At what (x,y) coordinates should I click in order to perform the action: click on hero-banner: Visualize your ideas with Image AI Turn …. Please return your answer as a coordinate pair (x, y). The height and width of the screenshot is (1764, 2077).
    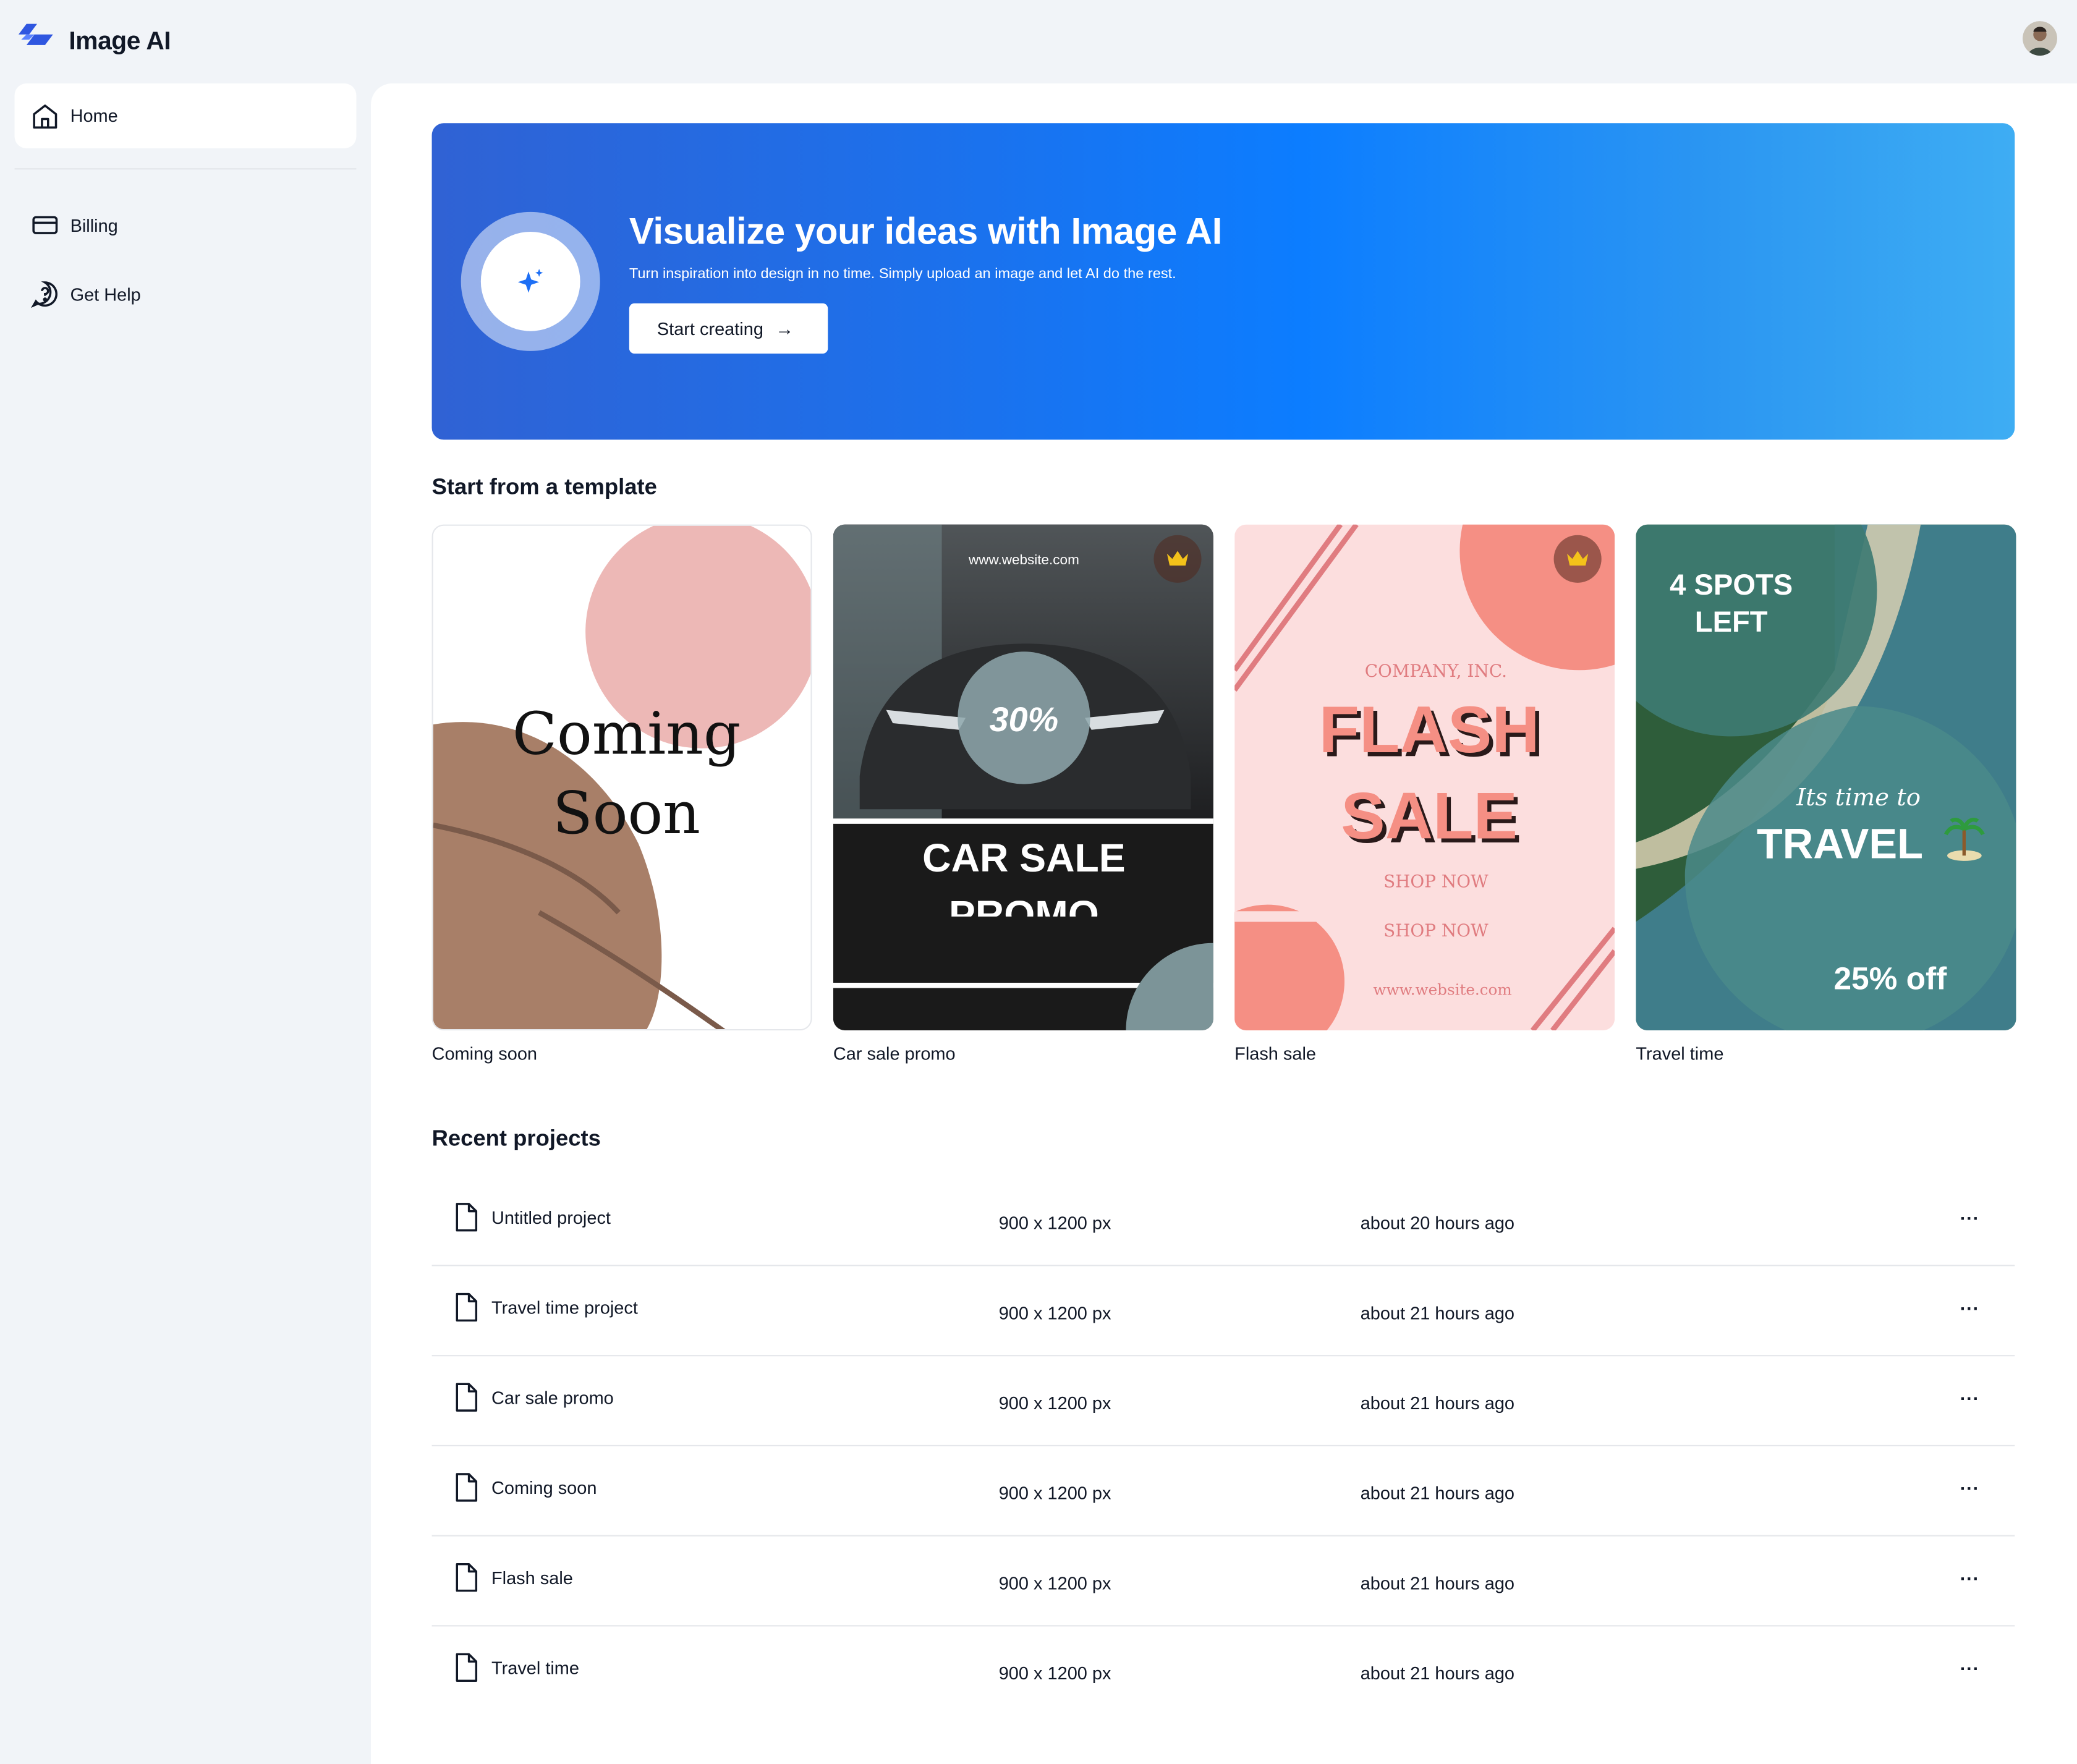
    Looking at the image, I should click on (1223, 281).